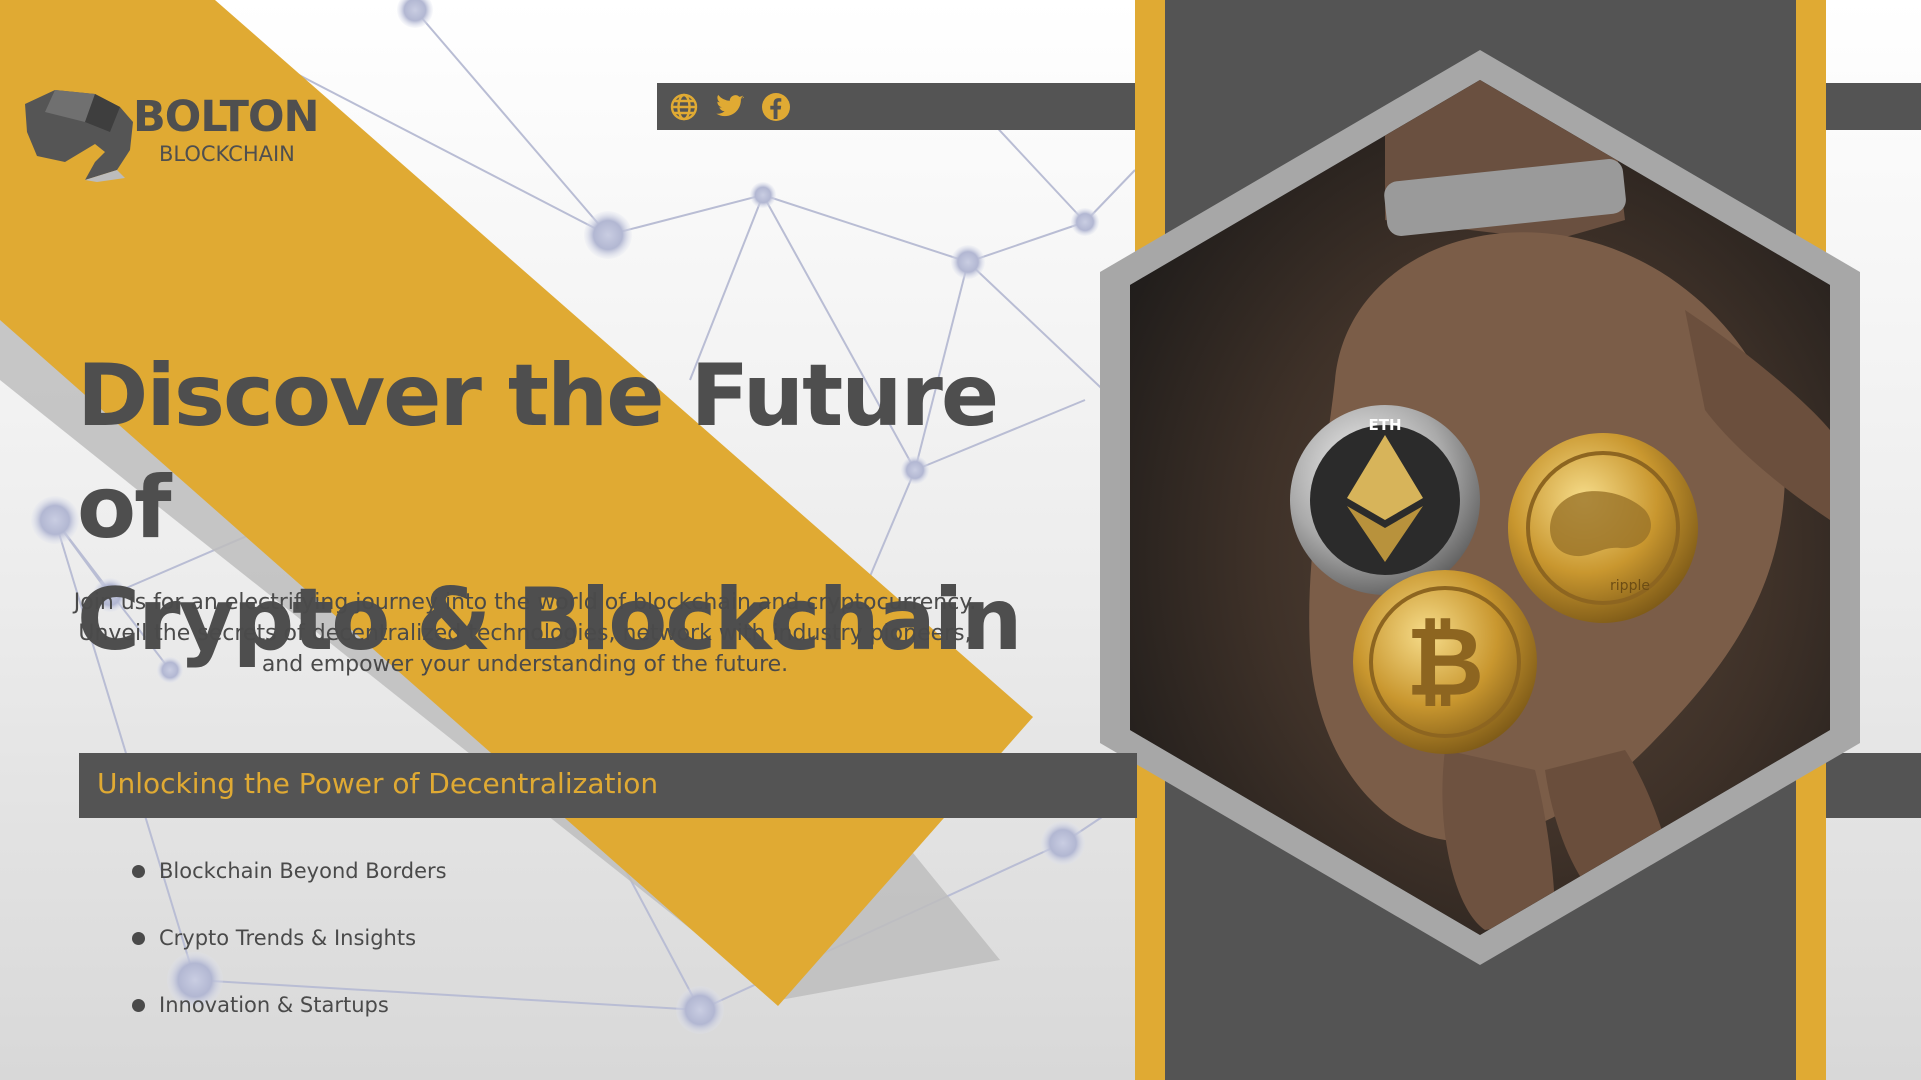 The width and height of the screenshot is (1921, 1080). What do you see at coordinates (538, 452) in the screenshot?
I see `headline-line-1: Discover the Future of` at bounding box center [538, 452].